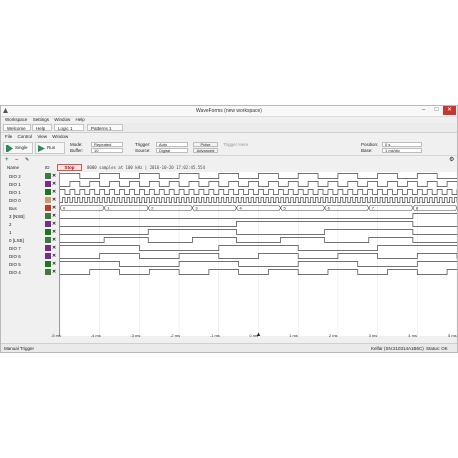 This screenshot has width=458, height=458. Describe the element at coordinates (30, 248) in the screenshot. I see `signal-row: DIO 7 ✕` at that location.